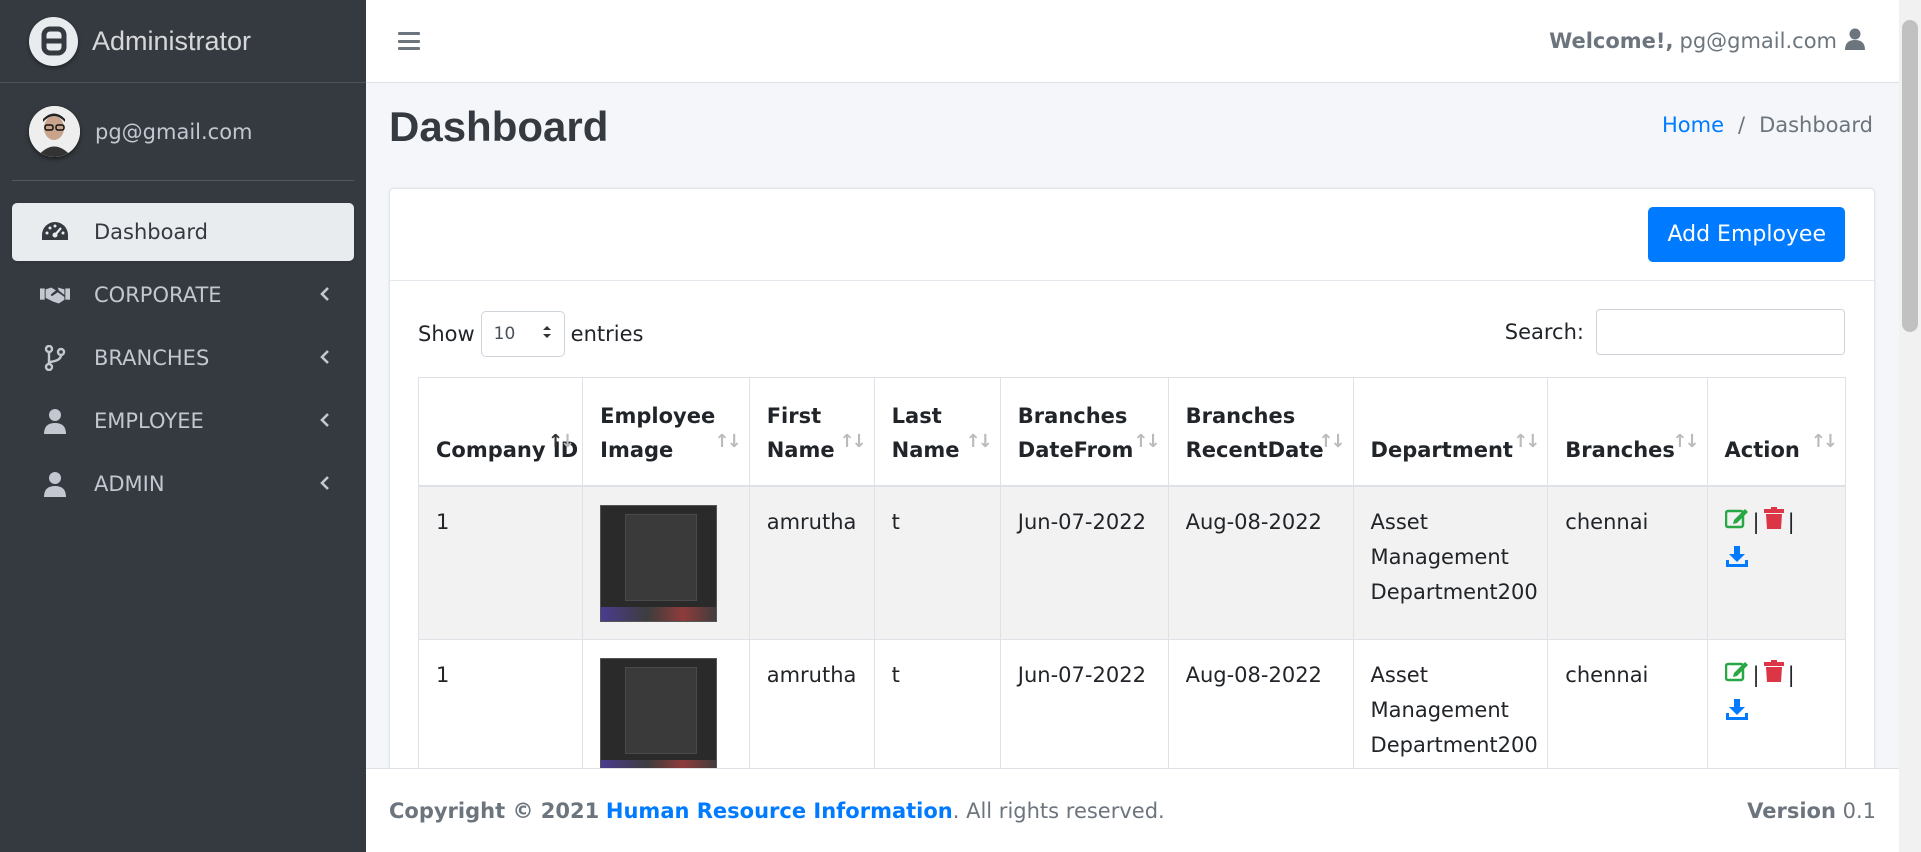 The image size is (1921, 852). Describe the element at coordinates (937, 562) in the screenshot. I see `cell-last-name: t` at that location.